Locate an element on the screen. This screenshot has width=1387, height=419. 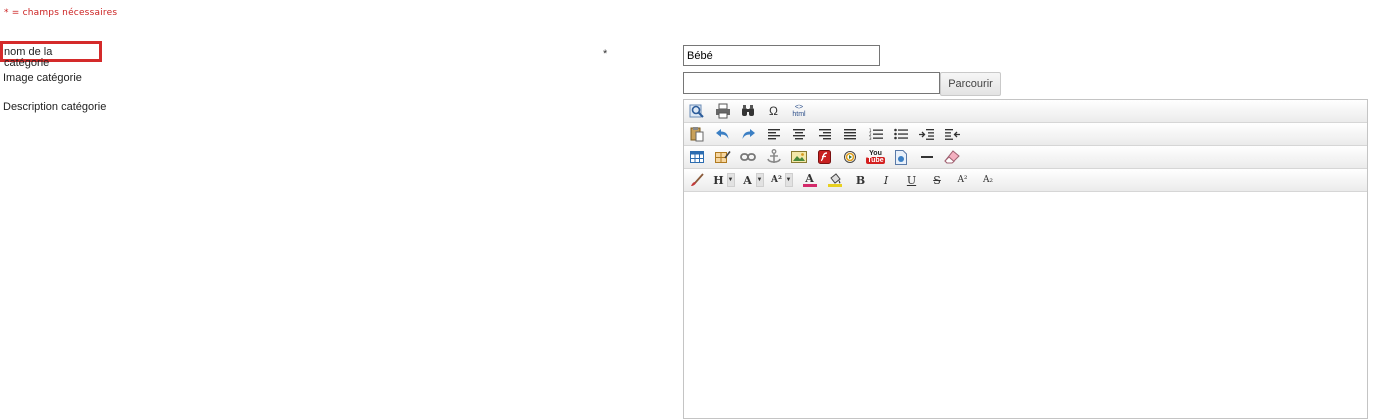
brush-icon is located at coordinates (697, 180).